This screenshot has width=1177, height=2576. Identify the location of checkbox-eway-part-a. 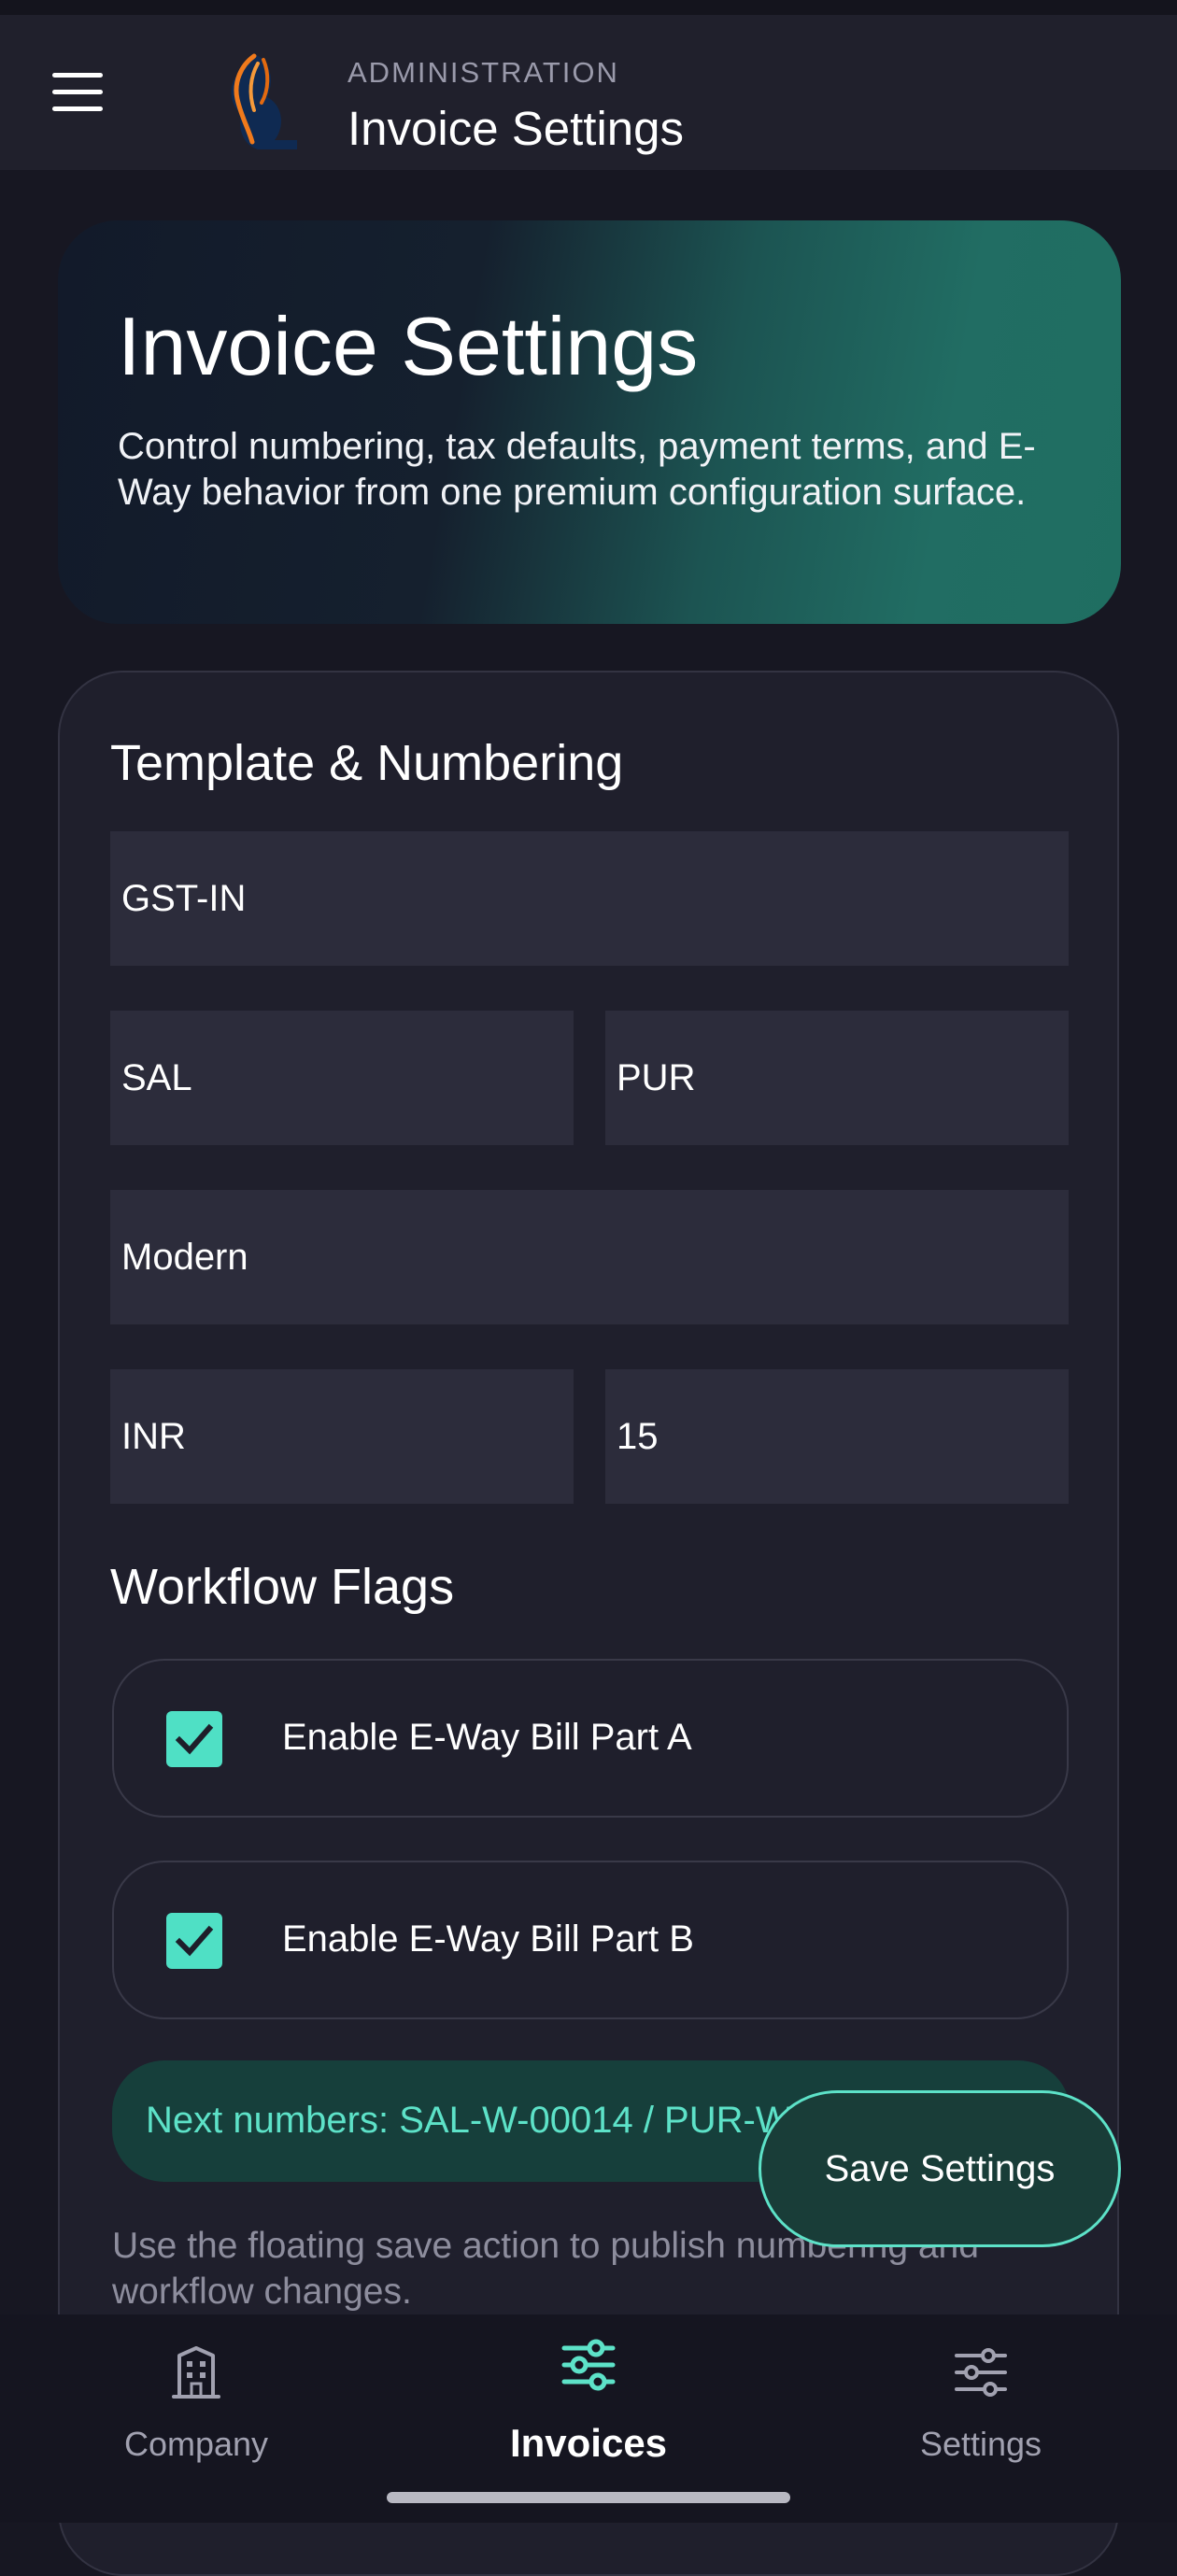
(194, 1739).